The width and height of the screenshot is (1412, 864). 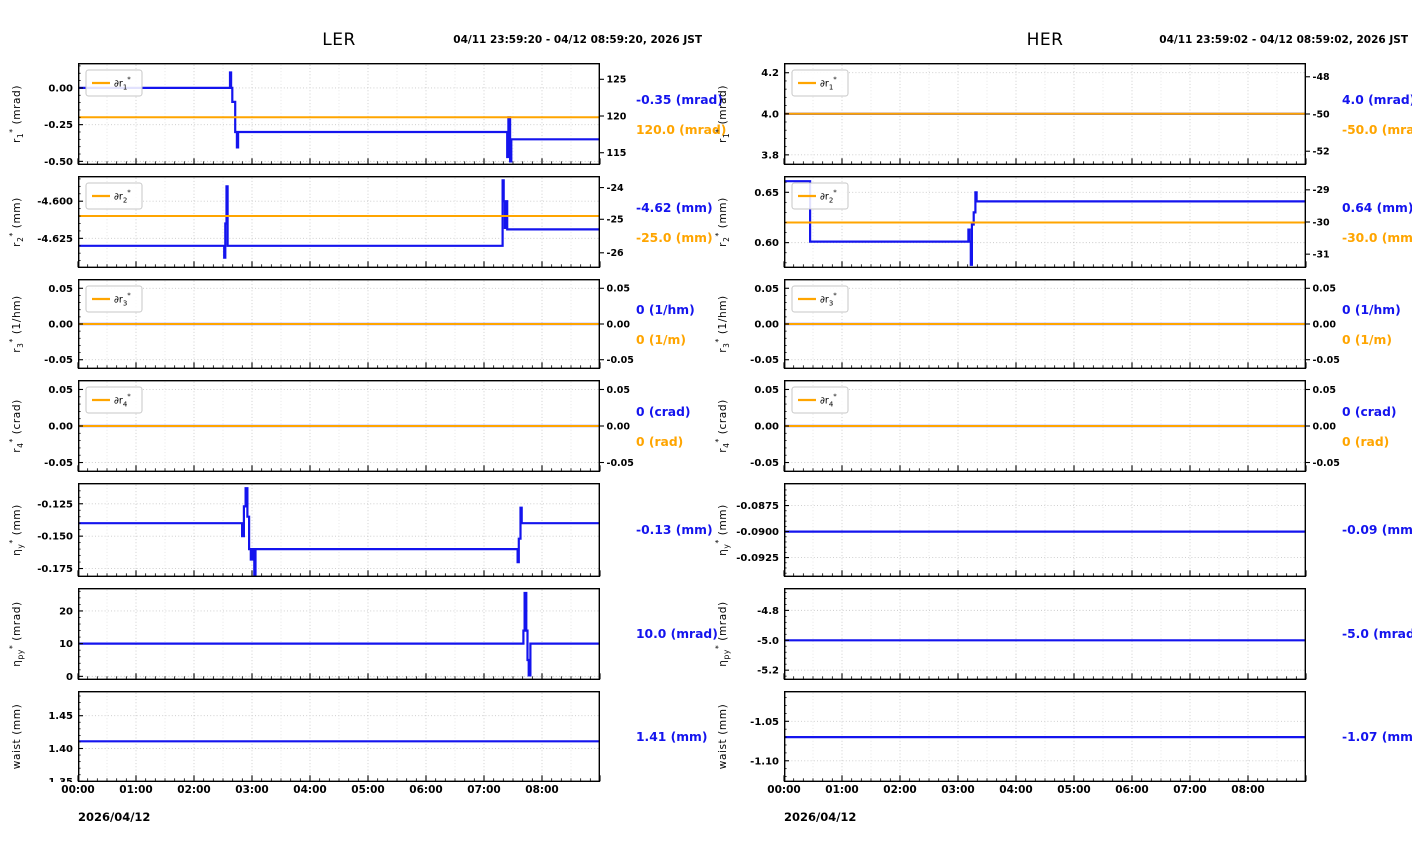 I want to click on x-tick-label: 04:00, so click(x=1016, y=790).